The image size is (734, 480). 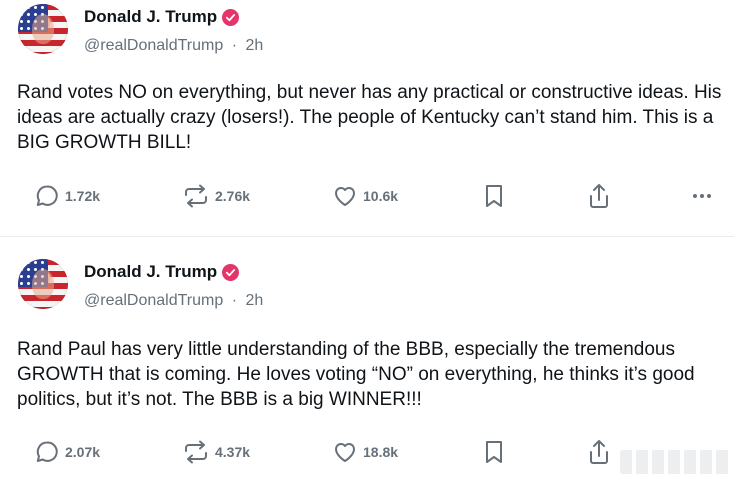 What do you see at coordinates (233, 452) in the screenshot?
I see `repost-count: 4.37k` at bounding box center [233, 452].